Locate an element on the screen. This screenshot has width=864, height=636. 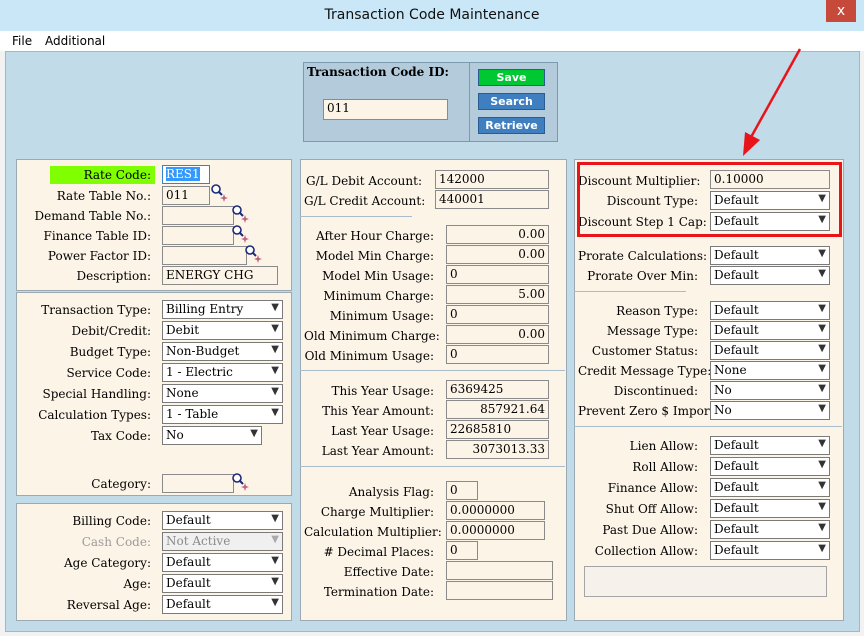
service-code-select: 1 - Electric ▼ is located at coordinates (222, 372).